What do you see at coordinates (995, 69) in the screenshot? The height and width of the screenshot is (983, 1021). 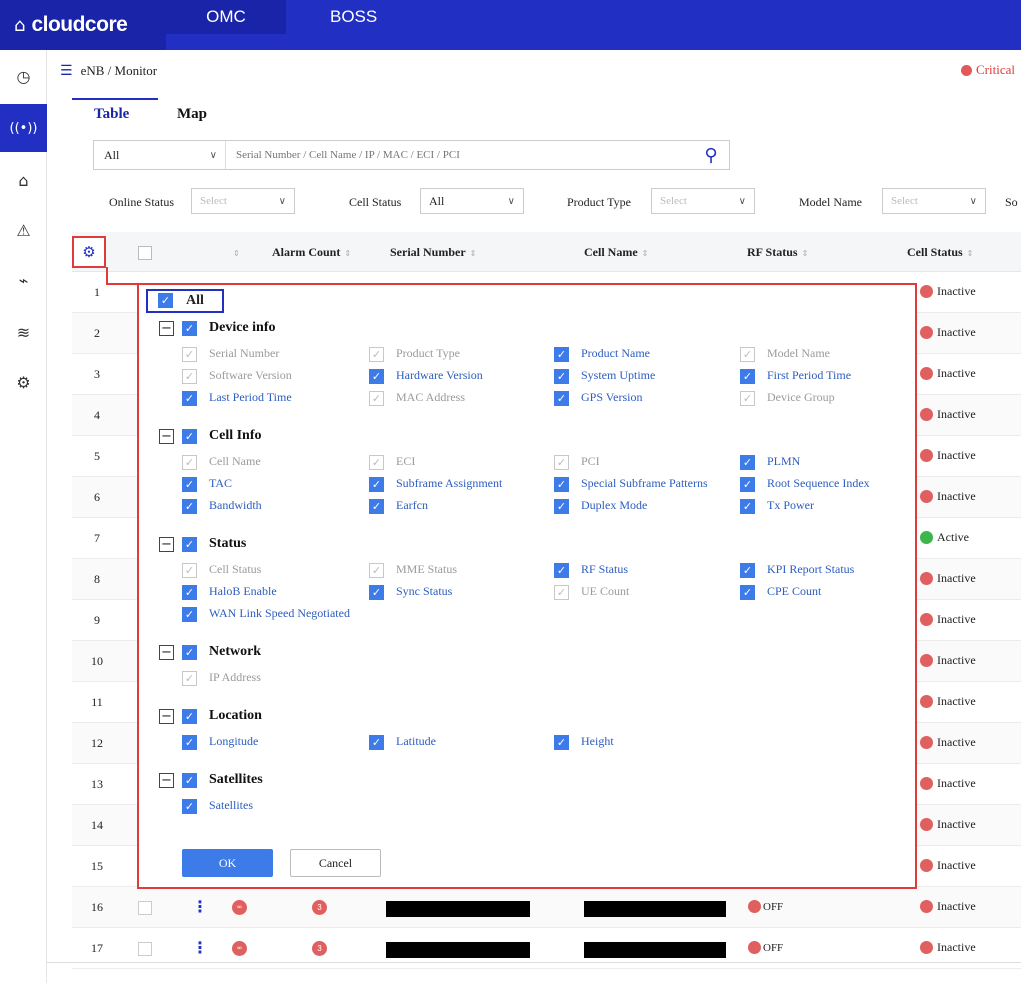 I see `critical-label: Critical` at bounding box center [995, 69].